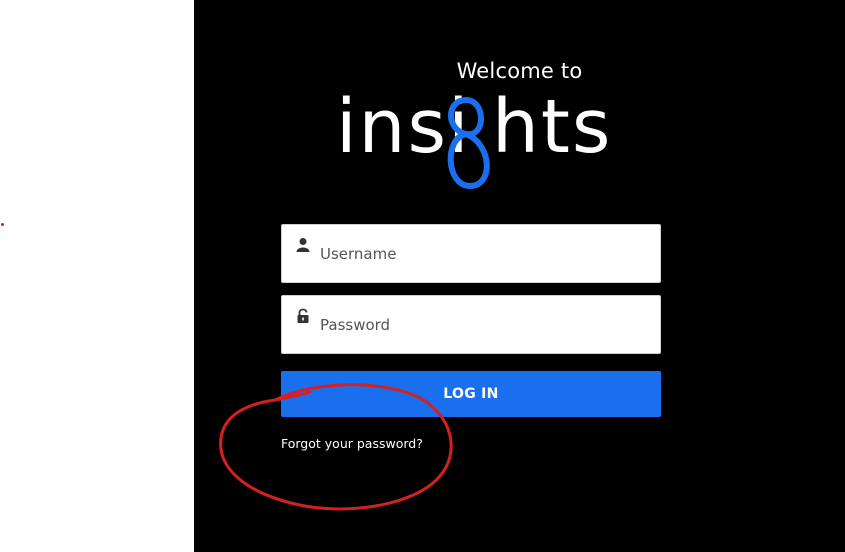 The width and height of the screenshot is (845, 552). Describe the element at coordinates (303, 245) in the screenshot. I see `user-icon` at that location.